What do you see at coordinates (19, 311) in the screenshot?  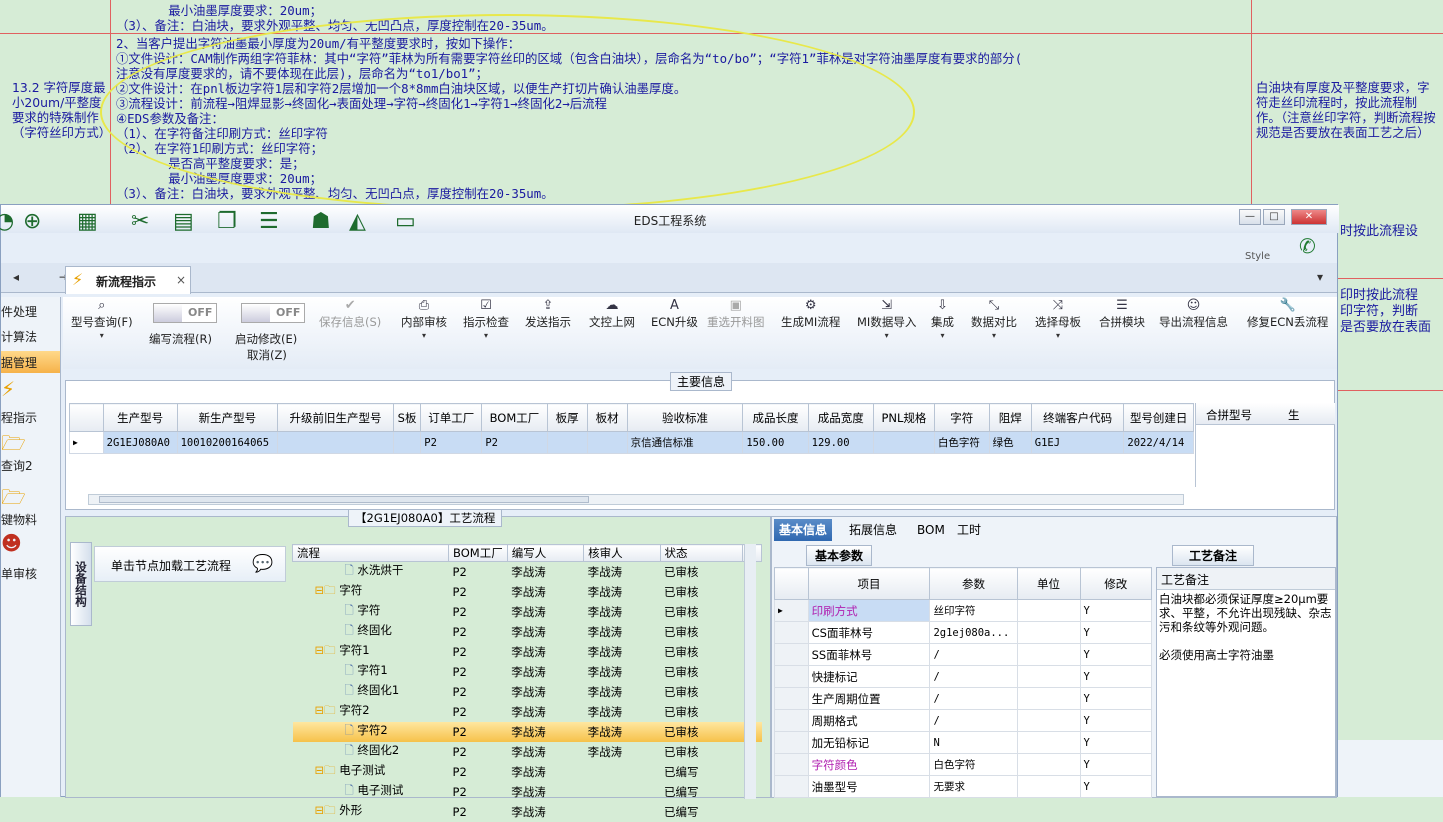 I see `nav-item: 件处理` at bounding box center [19, 311].